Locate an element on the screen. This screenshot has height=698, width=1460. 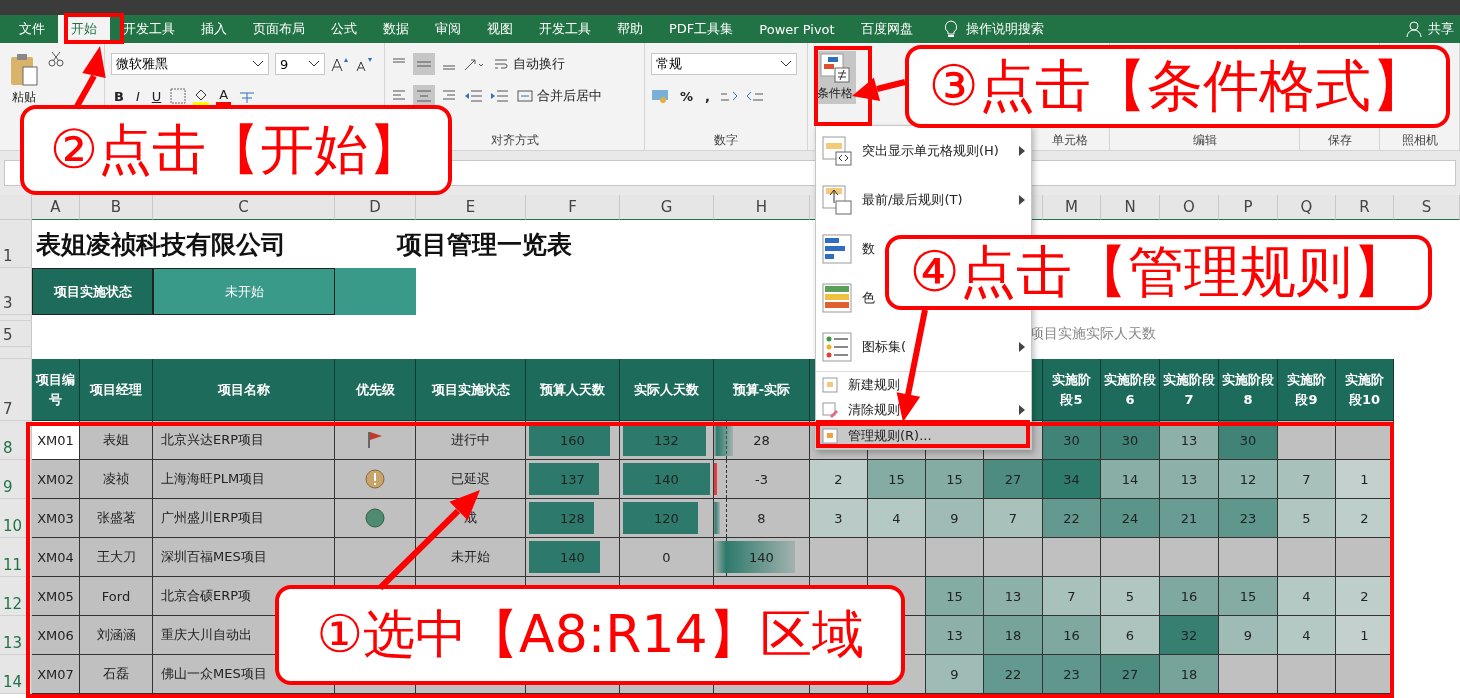
heat-map-cell: 6 is located at coordinates (1130, 635).